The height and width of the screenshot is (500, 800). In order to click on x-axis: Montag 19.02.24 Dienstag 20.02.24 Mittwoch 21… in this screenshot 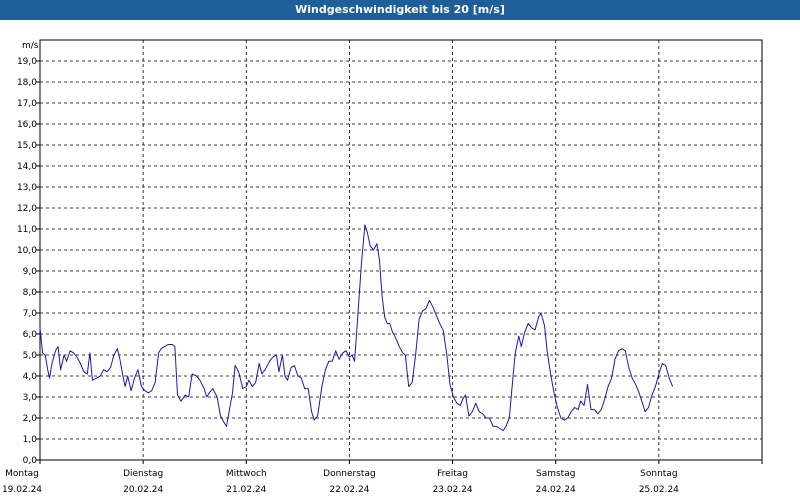, I will do `click(382, 477)`.